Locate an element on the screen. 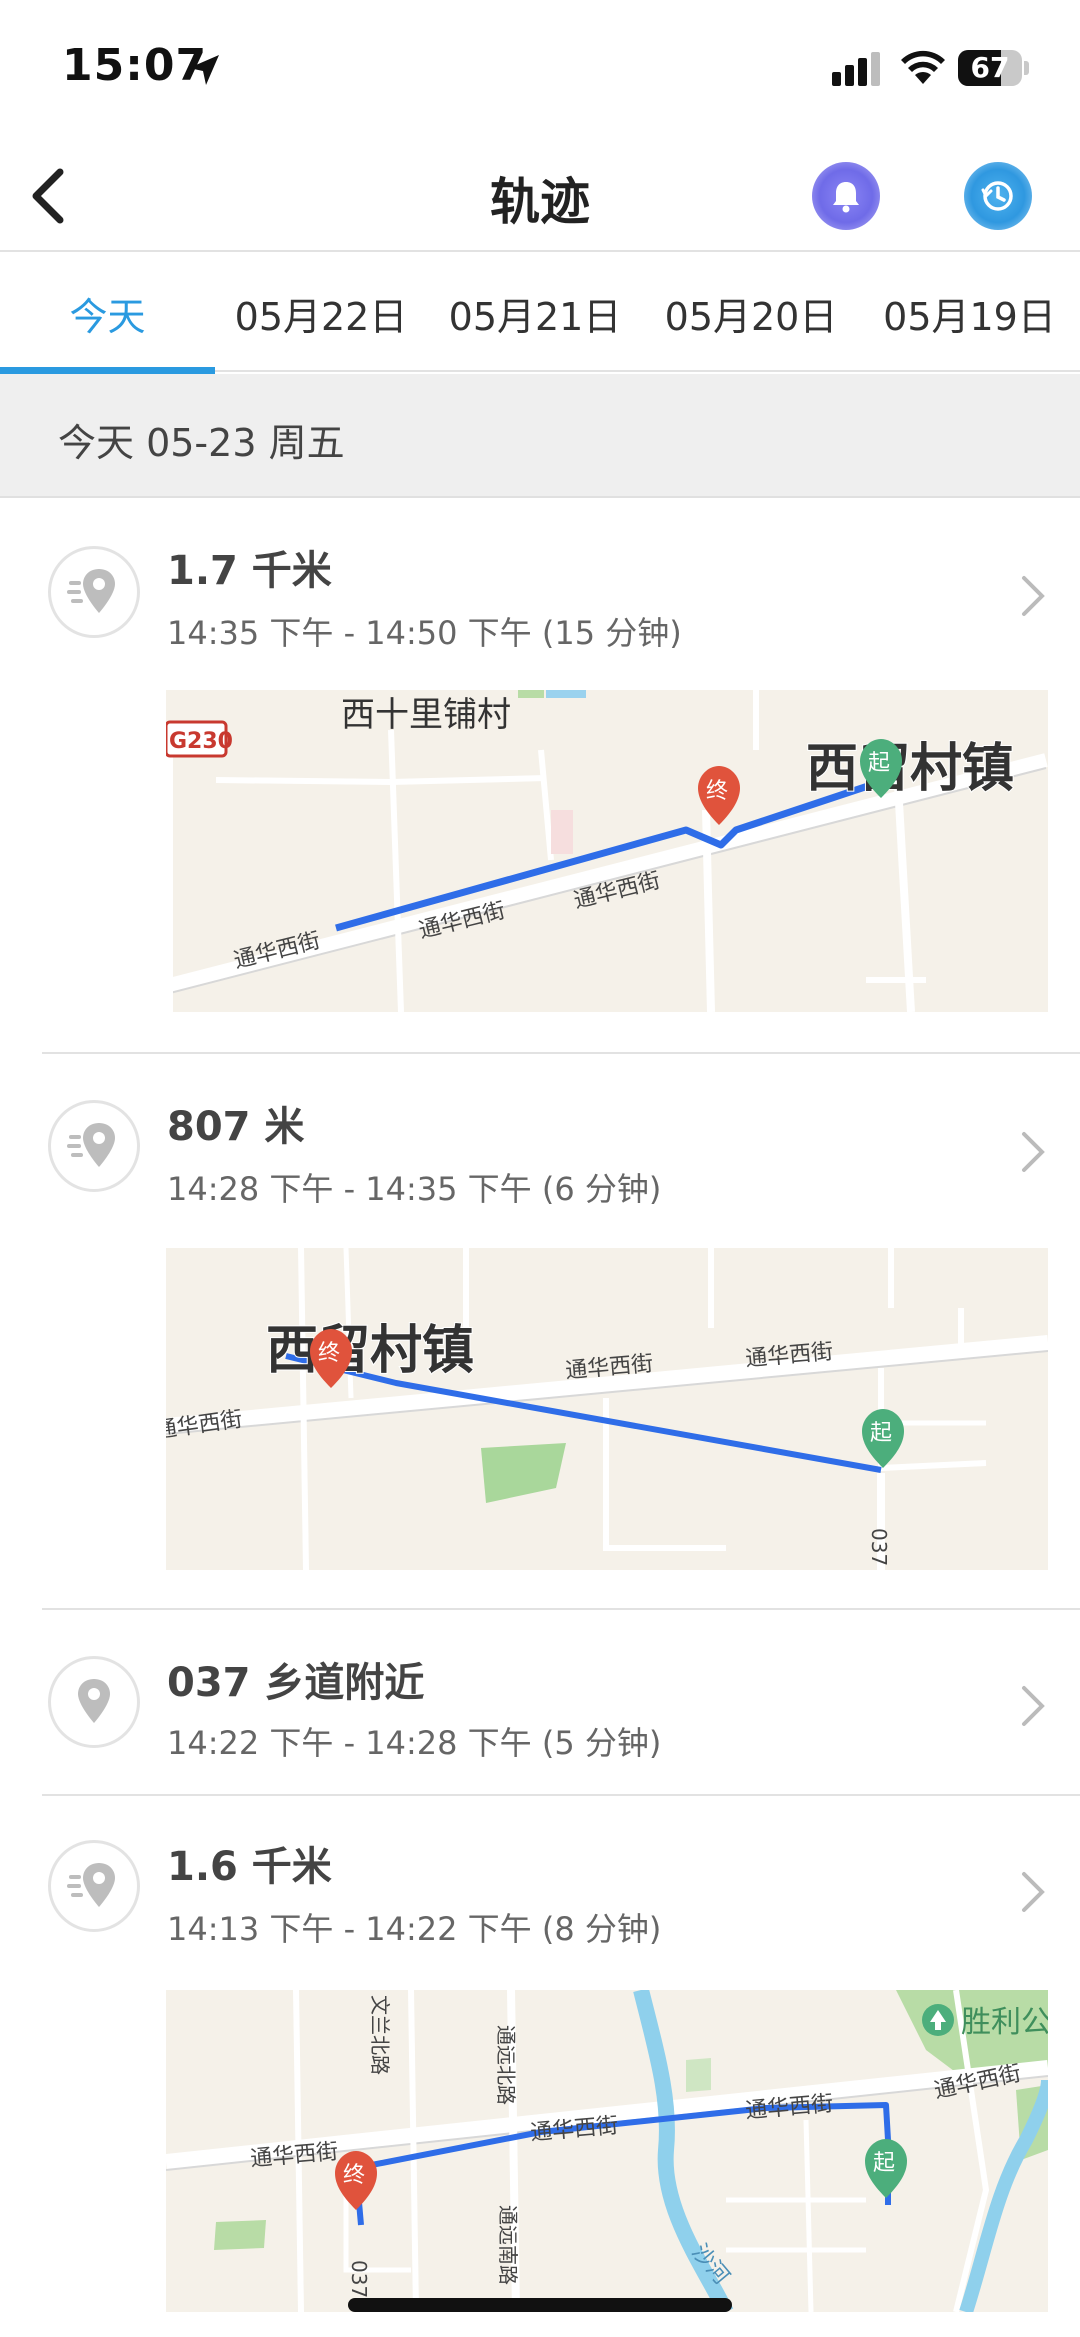 This screenshot has height=2337, width=1080. date-tabs: 今天 05月22日 05月21日 05月20日 05月19日 is located at coordinates (540, 314).